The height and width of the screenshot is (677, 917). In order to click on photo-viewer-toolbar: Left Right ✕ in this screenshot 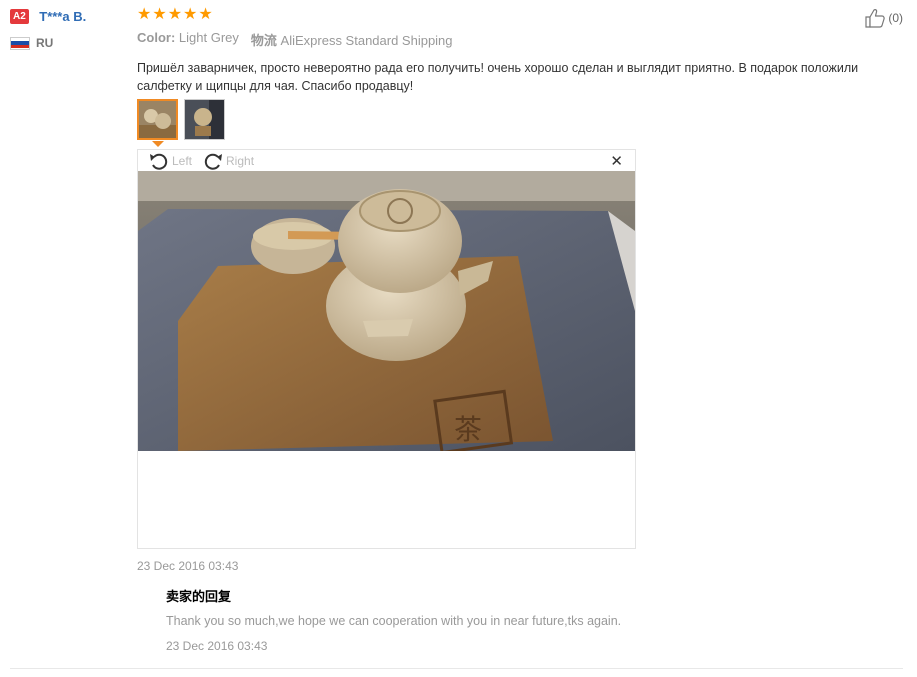, I will do `click(386, 160)`.